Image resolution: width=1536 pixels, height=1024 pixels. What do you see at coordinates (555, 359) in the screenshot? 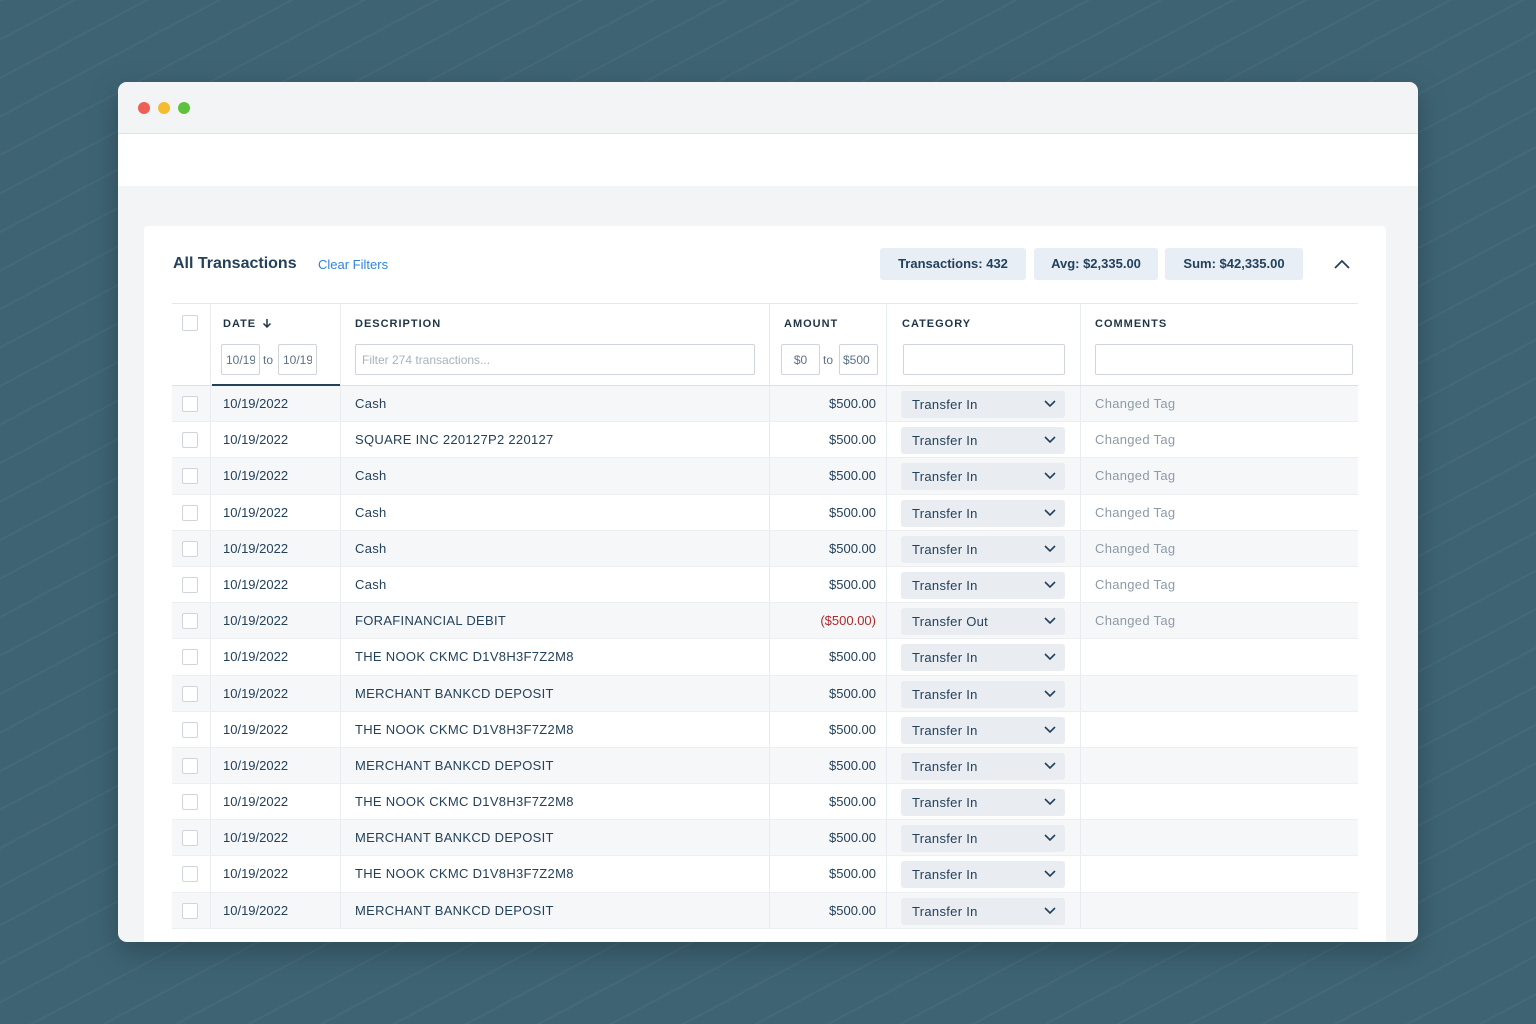
I see `description-filter-input` at bounding box center [555, 359].